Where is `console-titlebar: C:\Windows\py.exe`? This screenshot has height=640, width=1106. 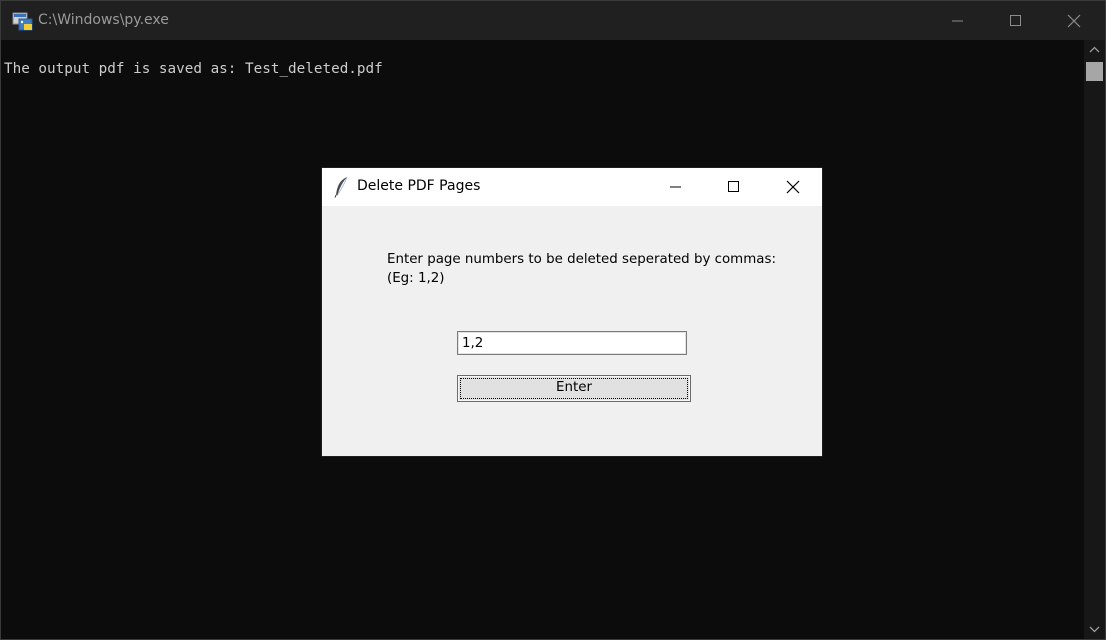 console-titlebar: C:\Windows\py.exe is located at coordinates (553, 20).